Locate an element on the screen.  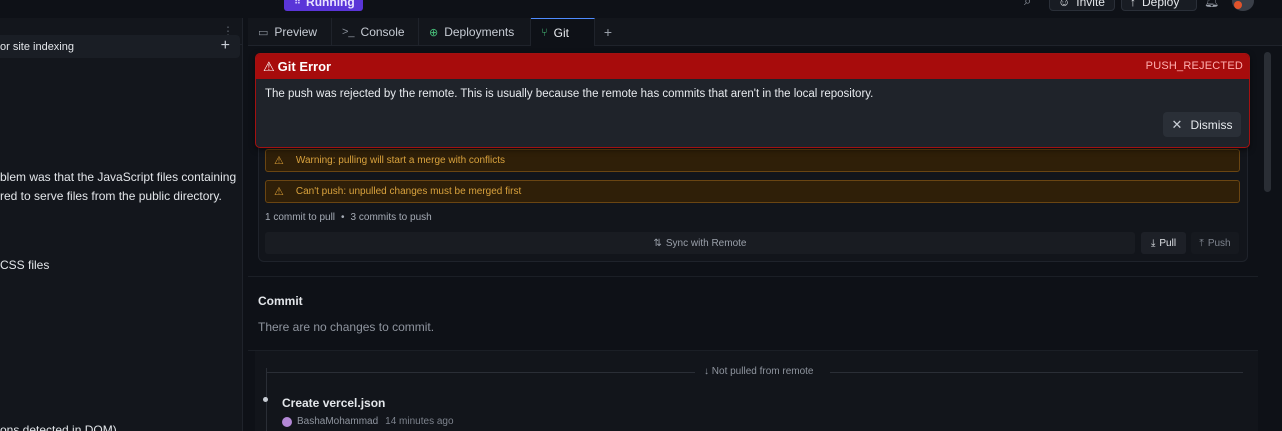
arrow-down-icon: ↓ is located at coordinates (706, 371).